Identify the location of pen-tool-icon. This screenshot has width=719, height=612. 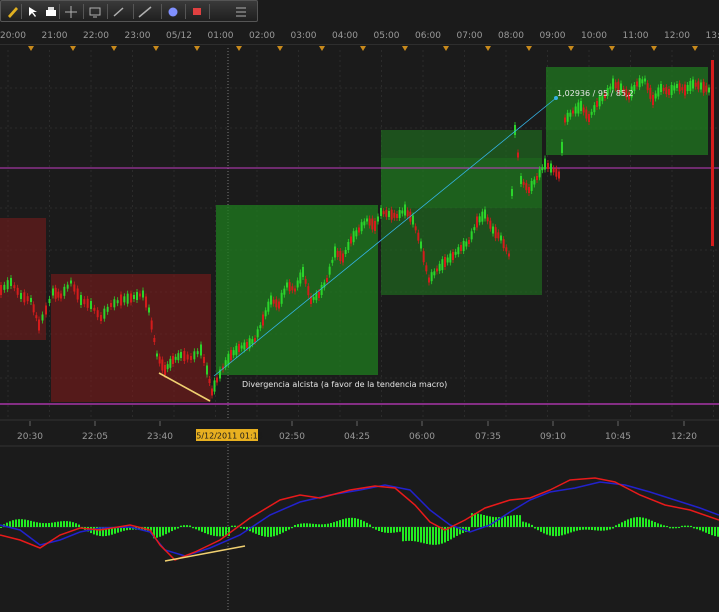
(118, 12).